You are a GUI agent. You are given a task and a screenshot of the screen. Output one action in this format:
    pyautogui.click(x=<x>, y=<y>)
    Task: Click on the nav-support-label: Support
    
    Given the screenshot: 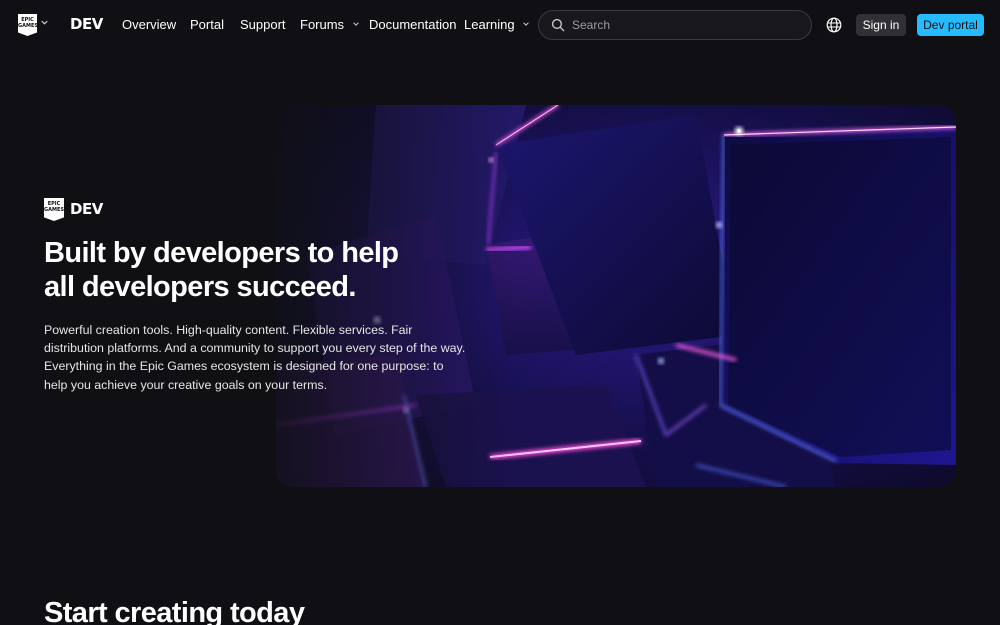 What is the action you would take?
    pyautogui.click(x=263, y=24)
    